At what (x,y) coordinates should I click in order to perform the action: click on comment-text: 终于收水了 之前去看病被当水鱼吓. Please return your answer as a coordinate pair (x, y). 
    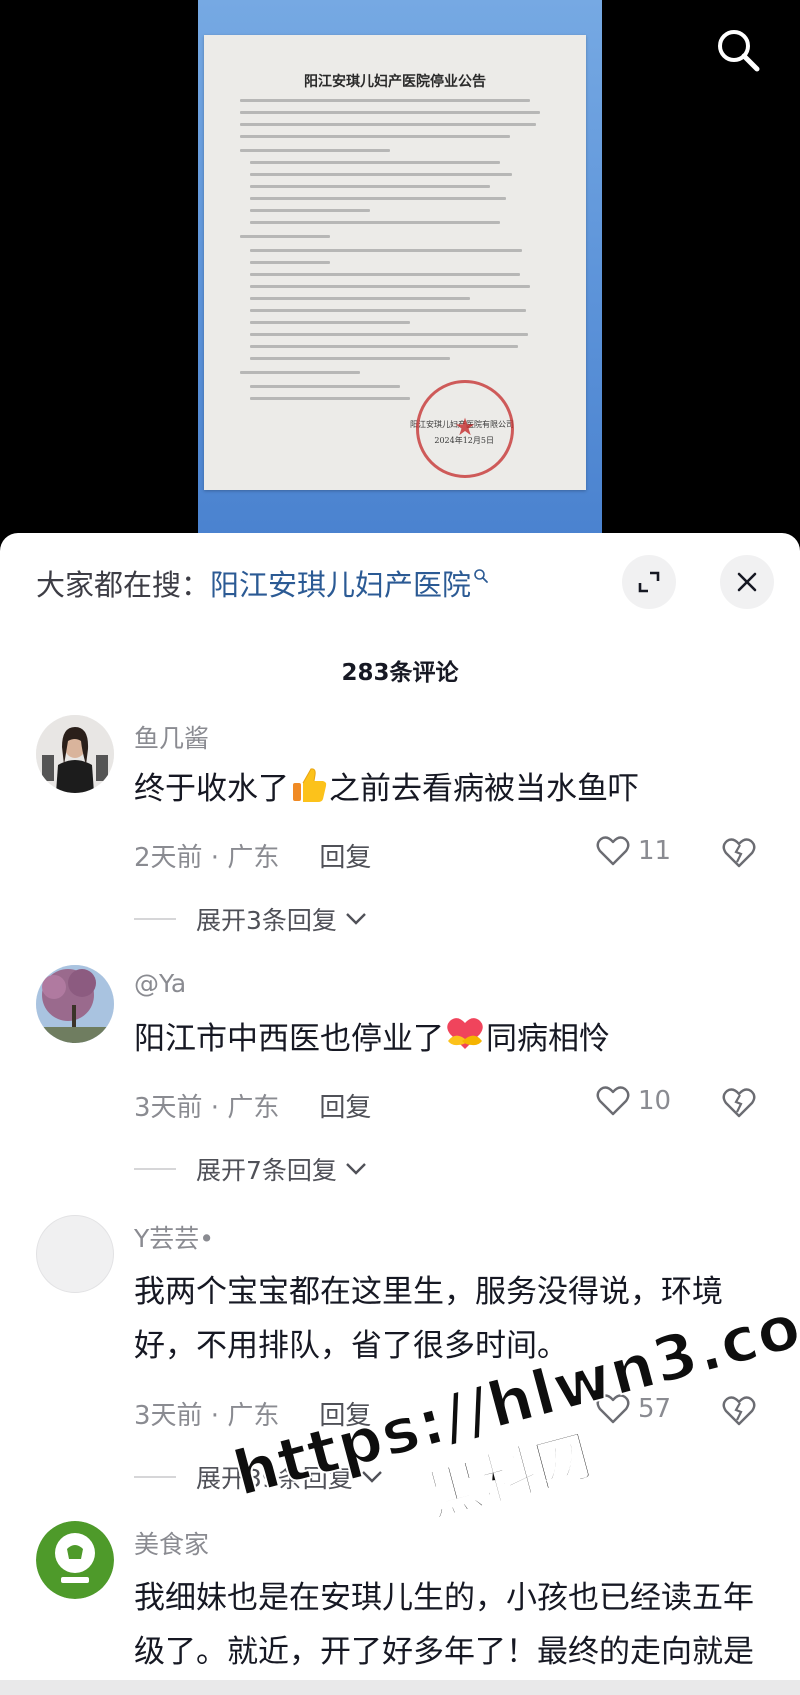
    Looking at the image, I should click on (444, 789).